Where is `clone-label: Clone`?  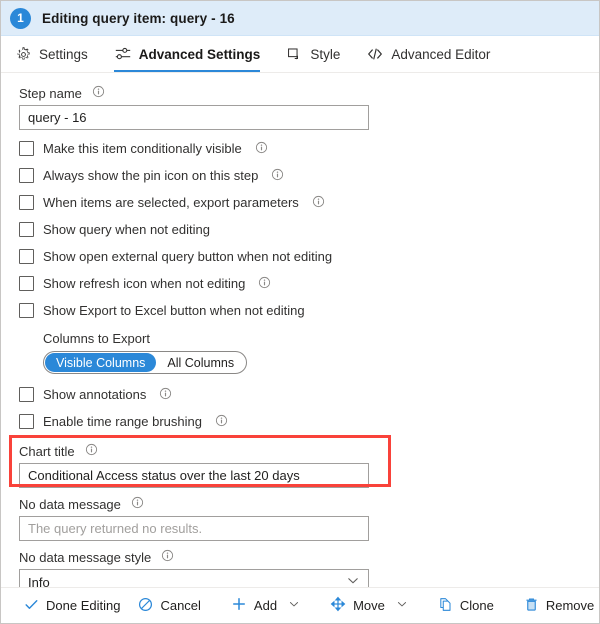 clone-label: Clone is located at coordinates (476, 605).